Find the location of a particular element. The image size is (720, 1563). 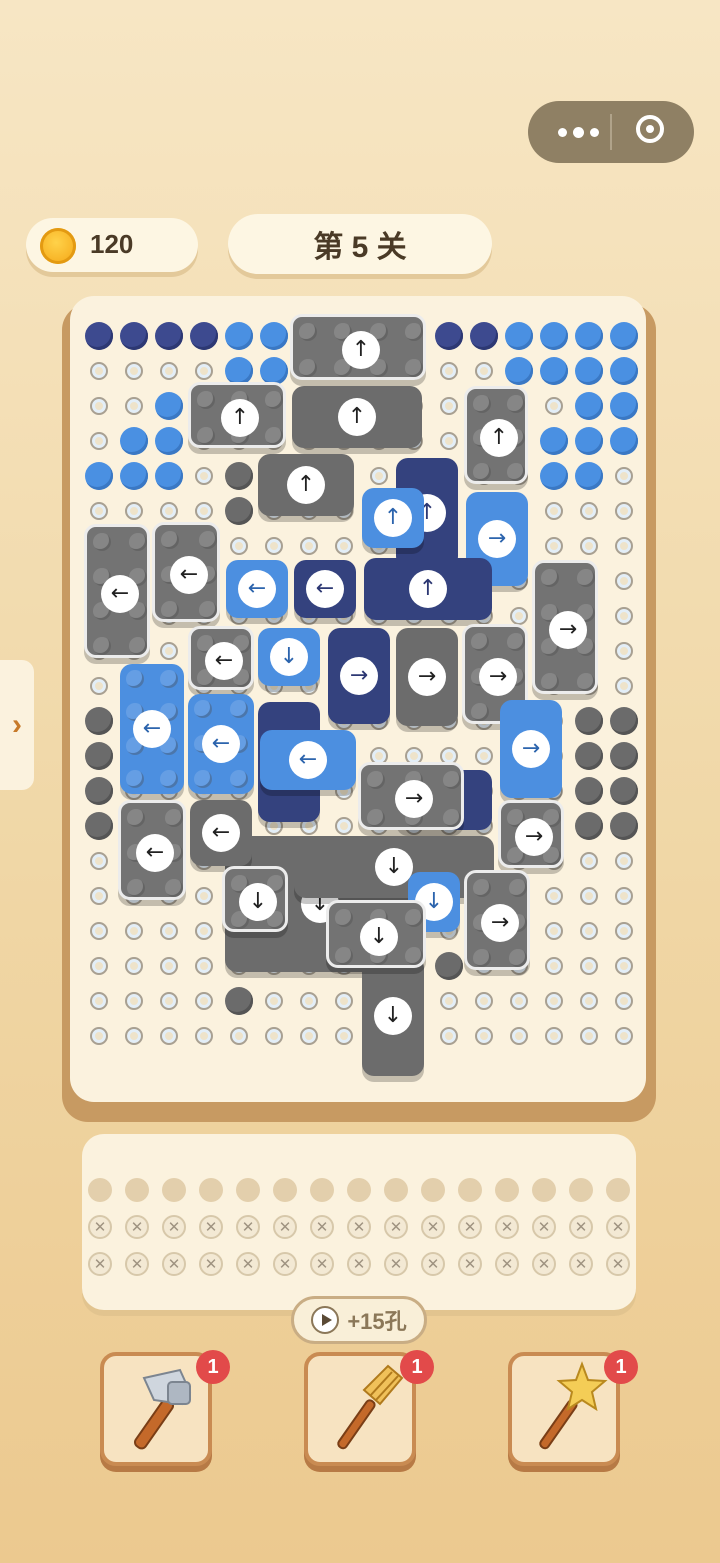

broom-tool-button: 1 is located at coordinates (369, 1408).